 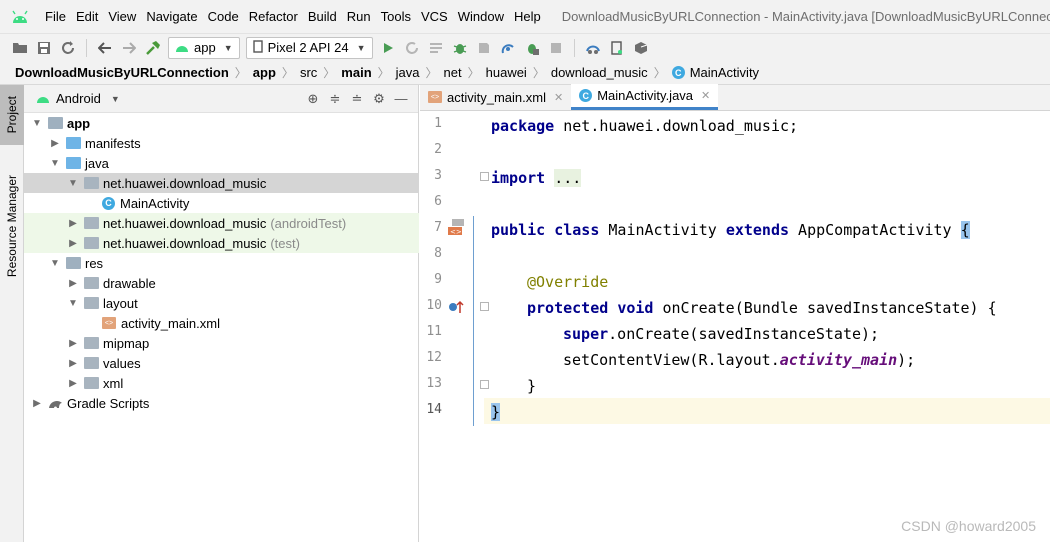 What do you see at coordinates (379, 99) in the screenshot?
I see `gear-icon: ⚙` at bounding box center [379, 99].